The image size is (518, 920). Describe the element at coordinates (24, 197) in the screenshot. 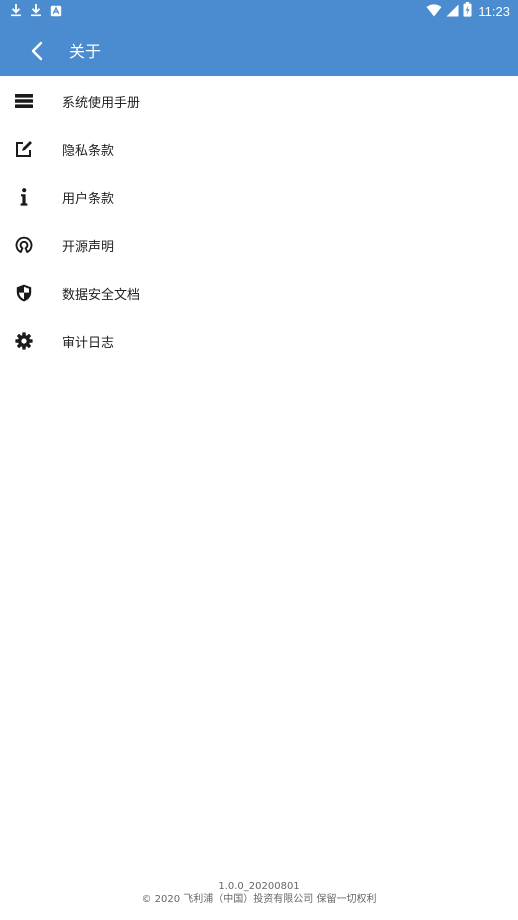

I see `info-icon` at that location.